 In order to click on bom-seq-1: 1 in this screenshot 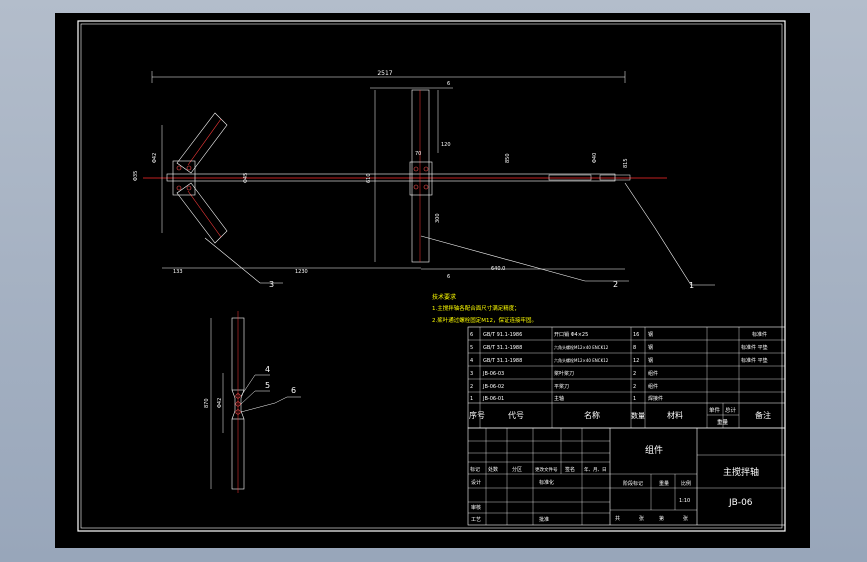, I will do `click(471, 399)`.